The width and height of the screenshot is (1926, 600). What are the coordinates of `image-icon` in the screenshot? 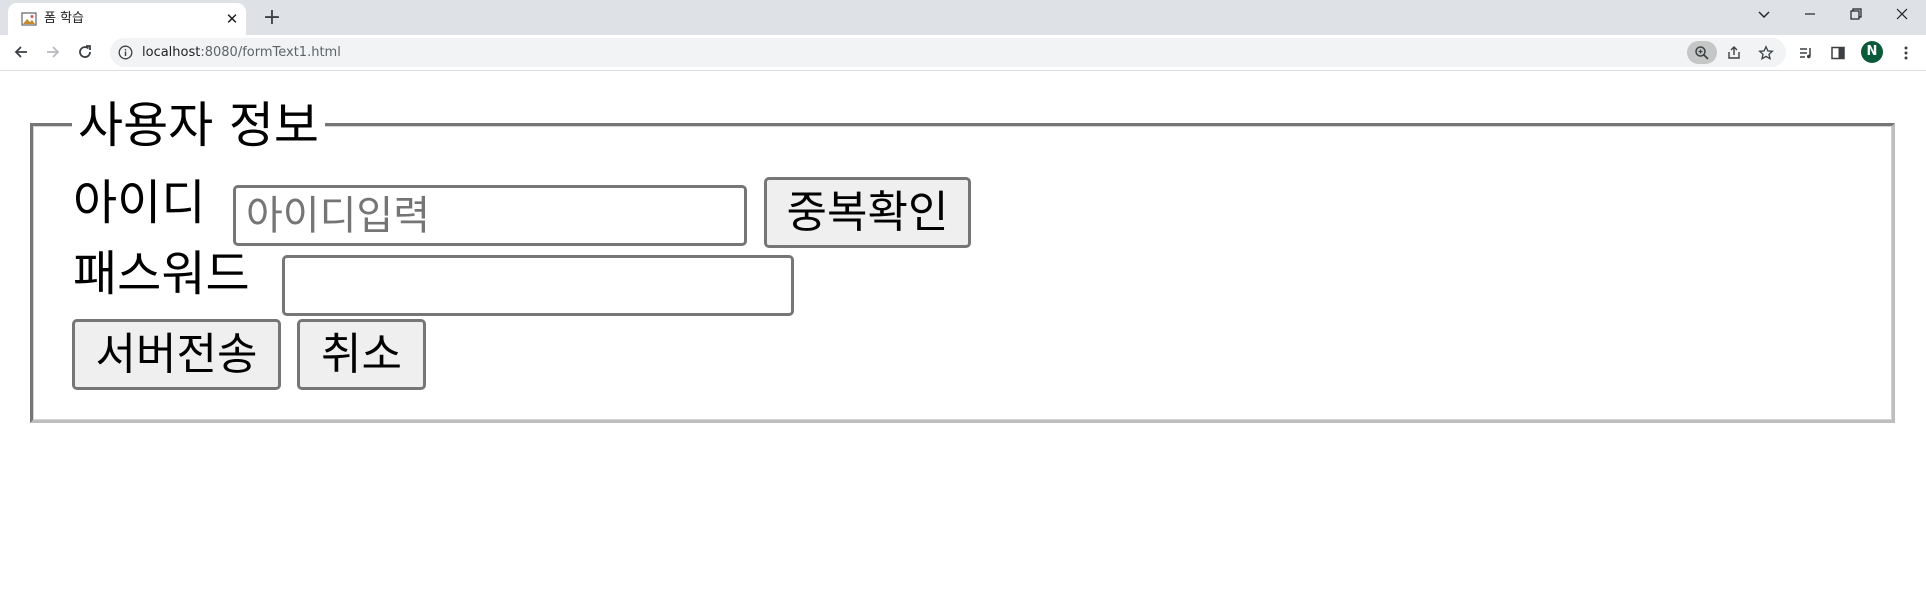 It's located at (29, 19).